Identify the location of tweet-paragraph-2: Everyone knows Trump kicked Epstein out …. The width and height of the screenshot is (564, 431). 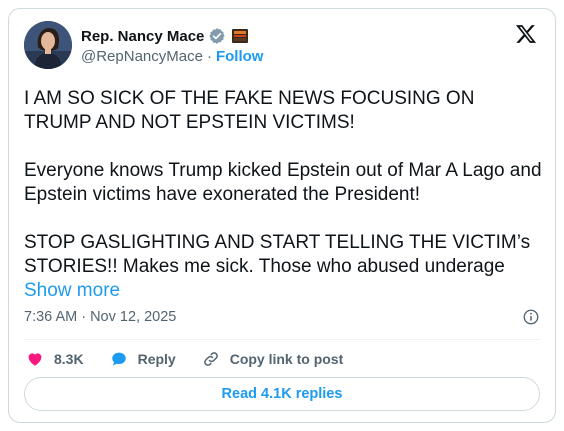
(285, 182).